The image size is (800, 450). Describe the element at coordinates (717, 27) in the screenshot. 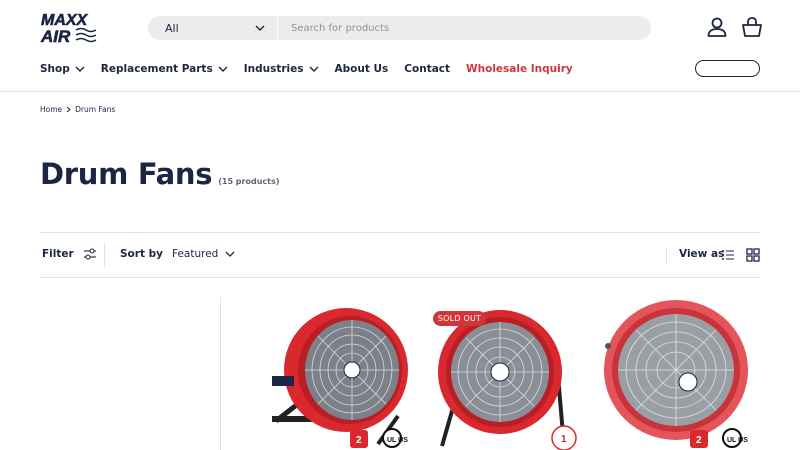

I see `account-icon` at that location.